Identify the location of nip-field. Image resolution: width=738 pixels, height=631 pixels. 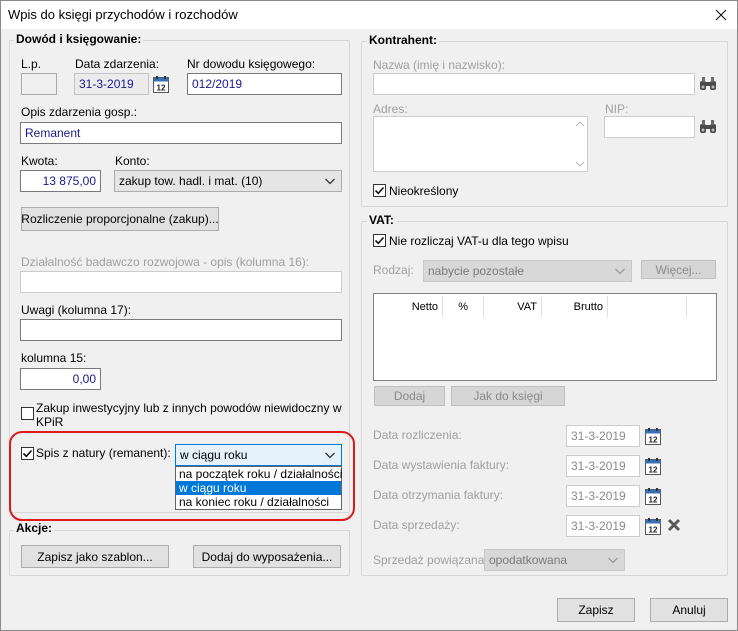
(649, 127).